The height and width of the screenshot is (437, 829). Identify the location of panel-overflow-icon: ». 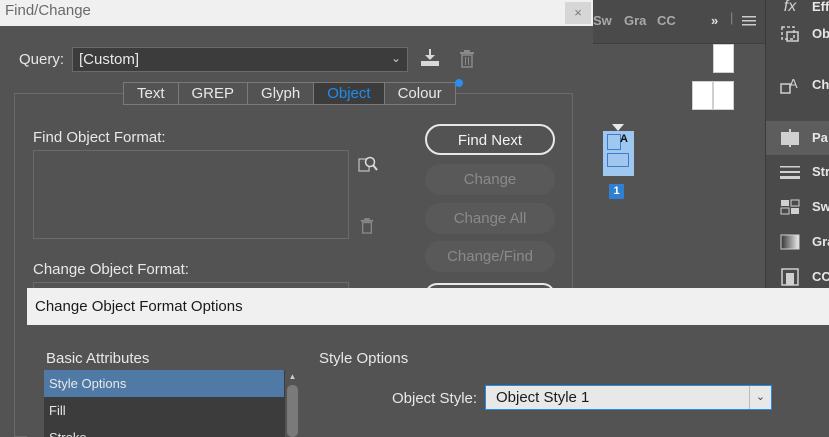
(714, 20).